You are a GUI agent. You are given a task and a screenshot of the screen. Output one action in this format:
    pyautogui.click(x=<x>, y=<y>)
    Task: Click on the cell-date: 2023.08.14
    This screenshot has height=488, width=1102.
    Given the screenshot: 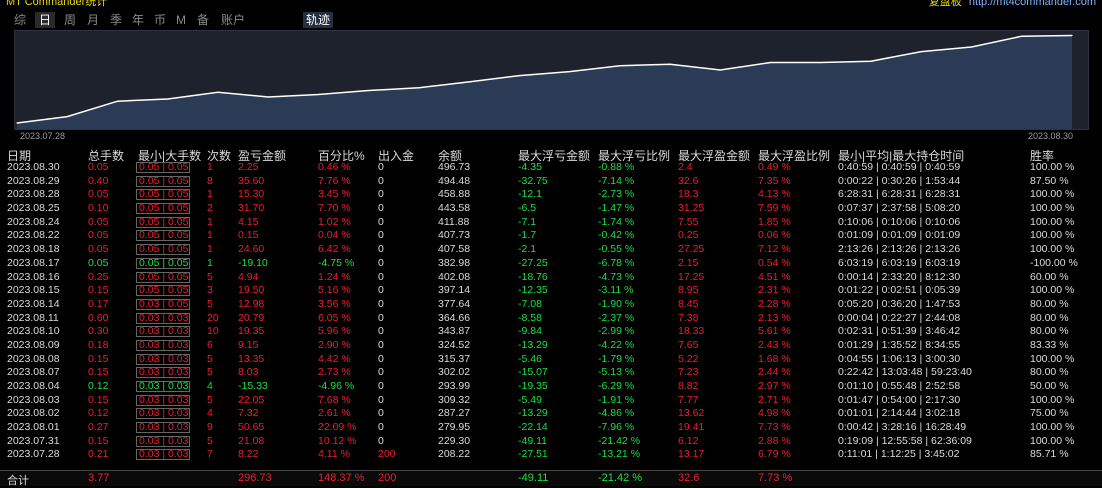 What is the action you would take?
    pyautogui.click(x=33, y=303)
    